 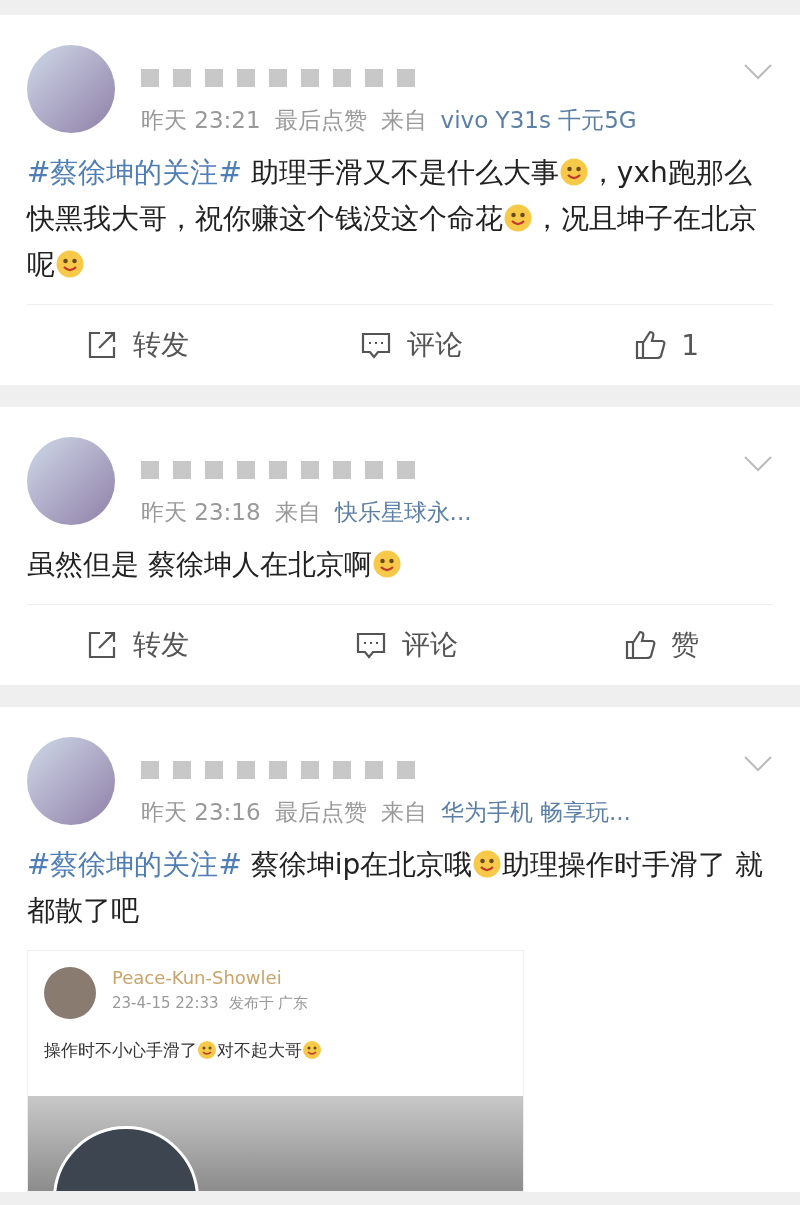 What do you see at coordinates (268, 1003) in the screenshot?
I see `post-location: 发布于 广东` at bounding box center [268, 1003].